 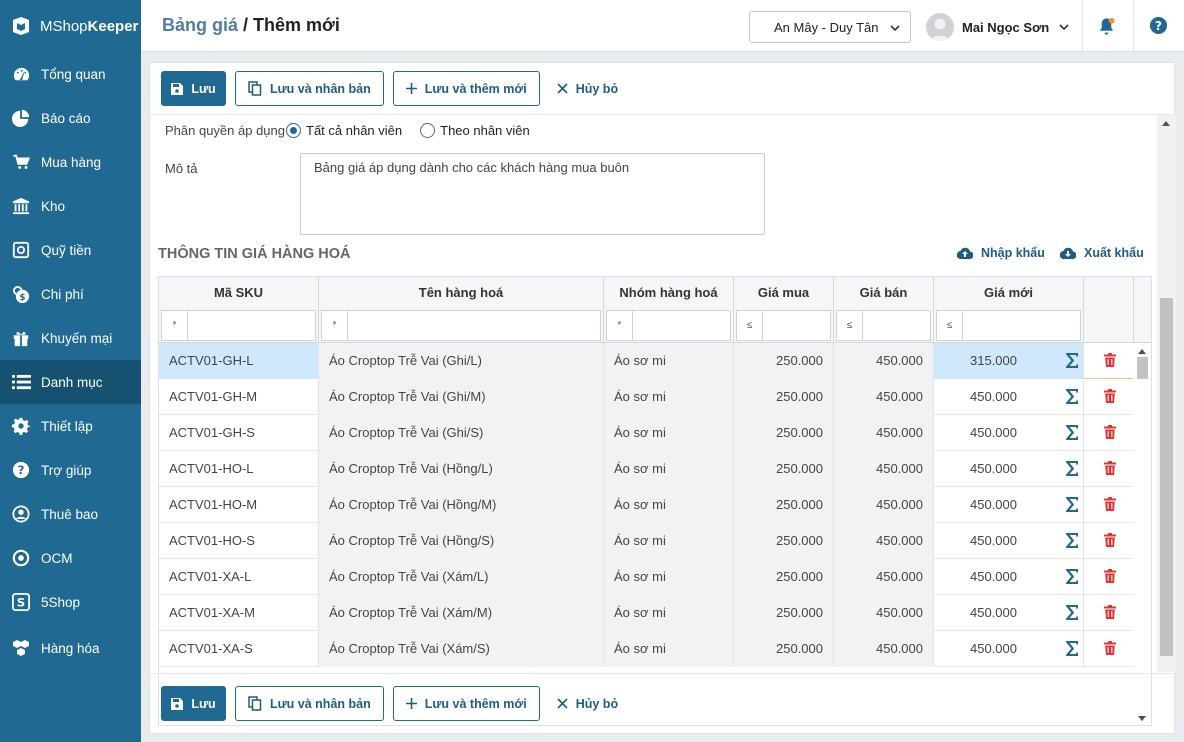 I want to click on nav-item-kho: Kho, so click(x=70, y=206).